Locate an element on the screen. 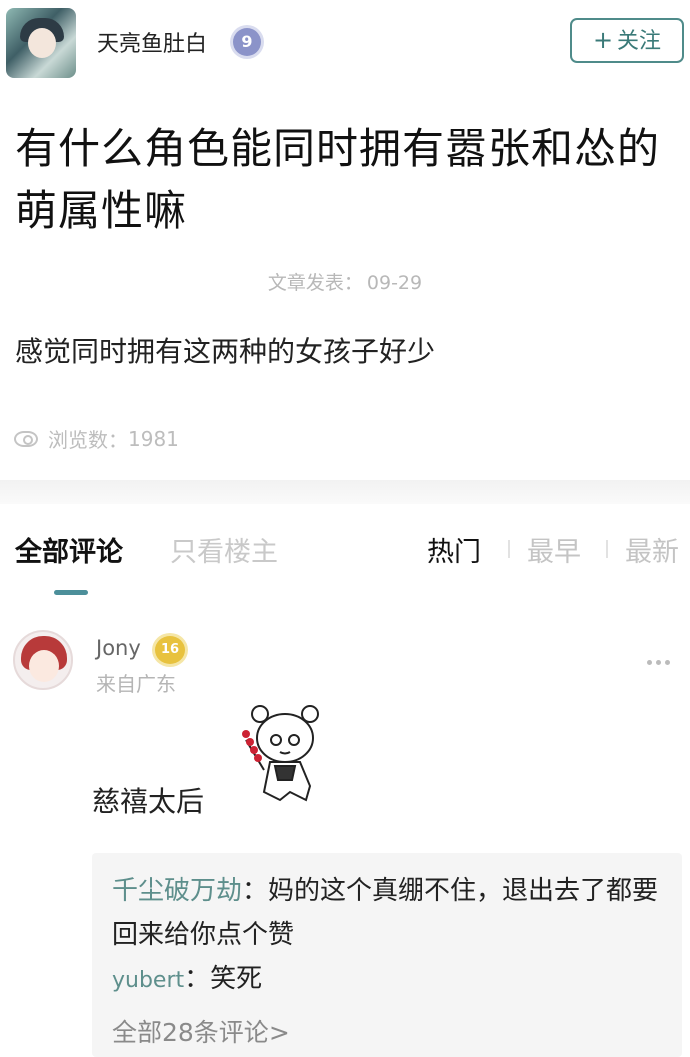 The height and width of the screenshot is (1057, 690). chevron-right-icon: > is located at coordinates (279, 1032).